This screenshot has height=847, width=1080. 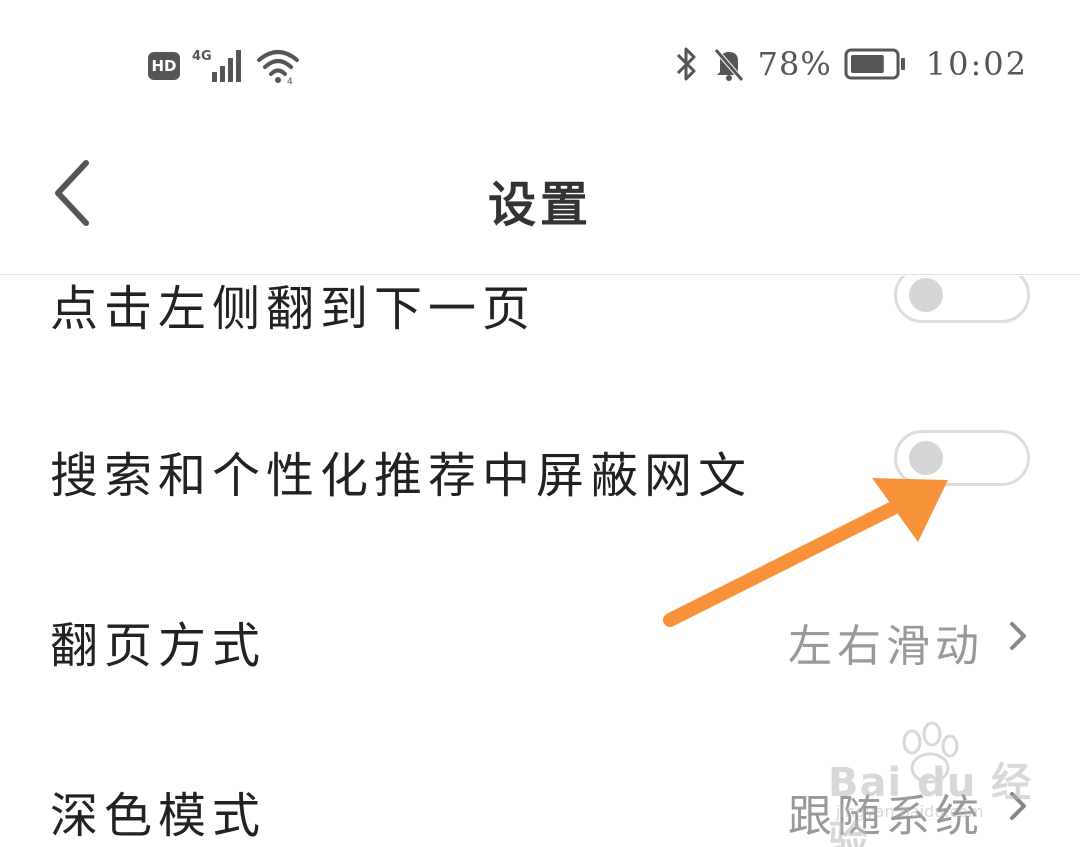 I want to click on battery-percent: 78%, so click(x=794, y=64).